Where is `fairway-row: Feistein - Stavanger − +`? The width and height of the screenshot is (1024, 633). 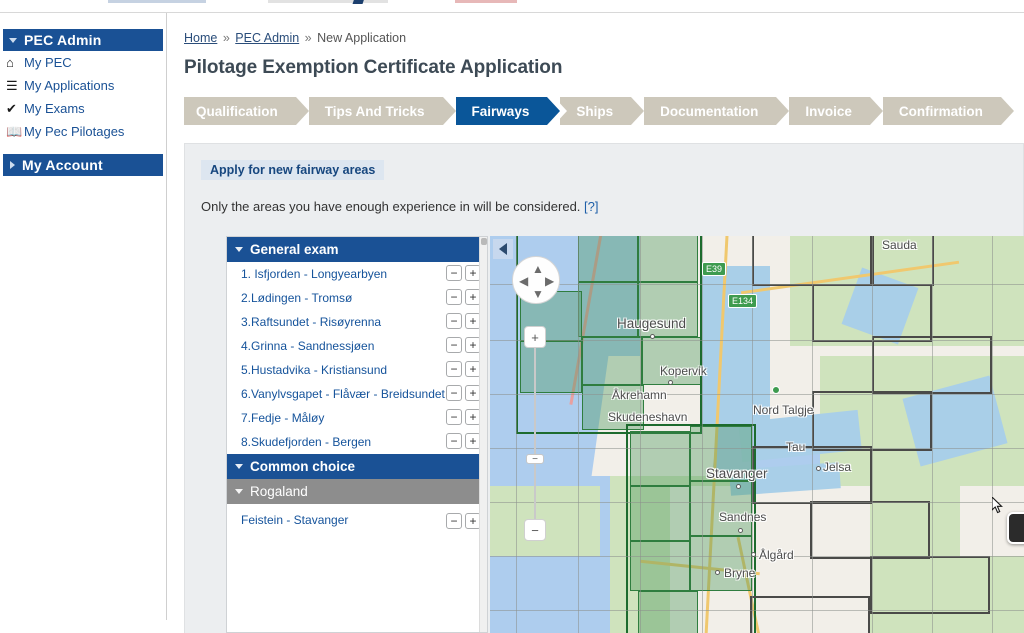 fairway-row: Feistein - Stavanger − + is located at coordinates (357, 520).